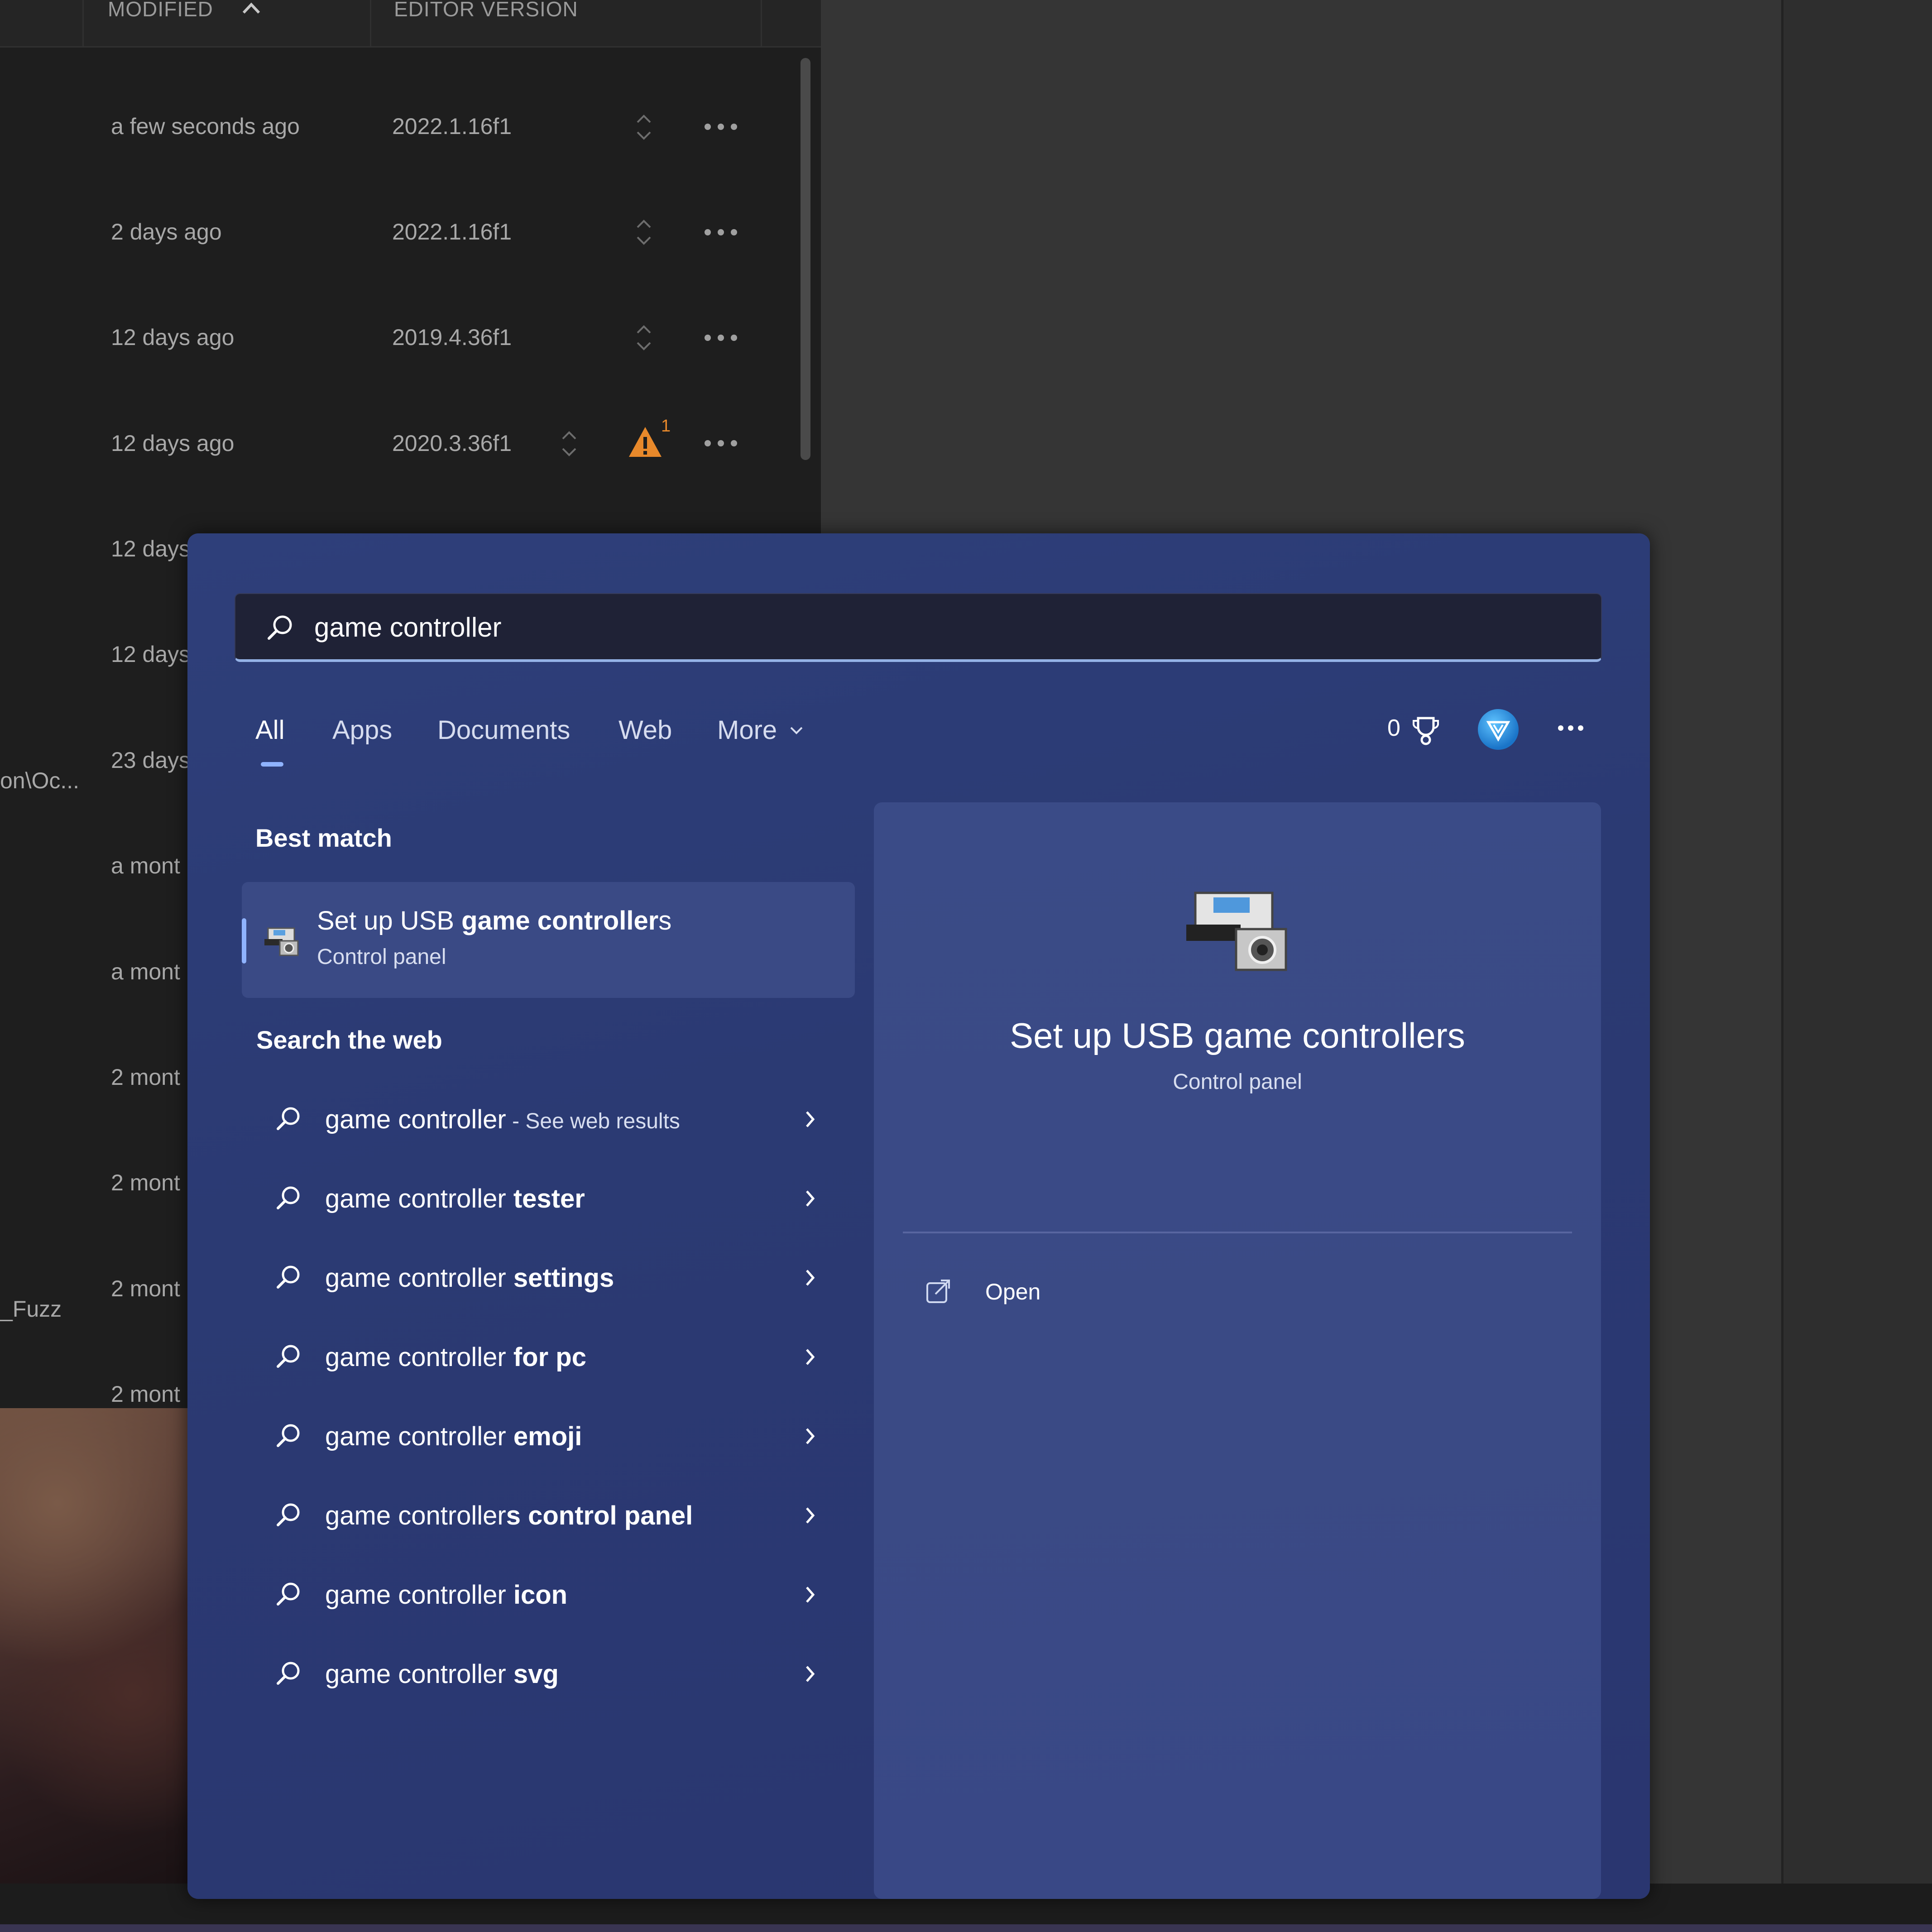 Image resolution: width=1932 pixels, height=1932 pixels. I want to click on suggestion-text: game controller icon, so click(446, 1595).